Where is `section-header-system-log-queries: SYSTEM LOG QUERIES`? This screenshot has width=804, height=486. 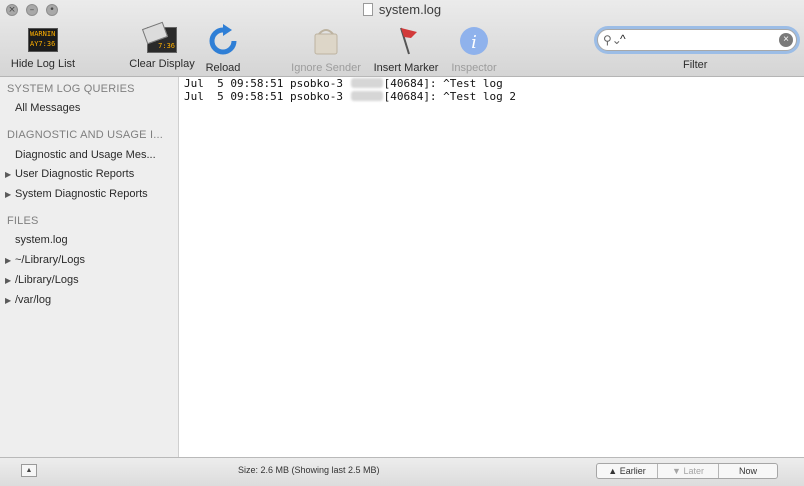 section-header-system-log-queries: SYSTEM LOG QUERIES is located at coordinates (71, 89).